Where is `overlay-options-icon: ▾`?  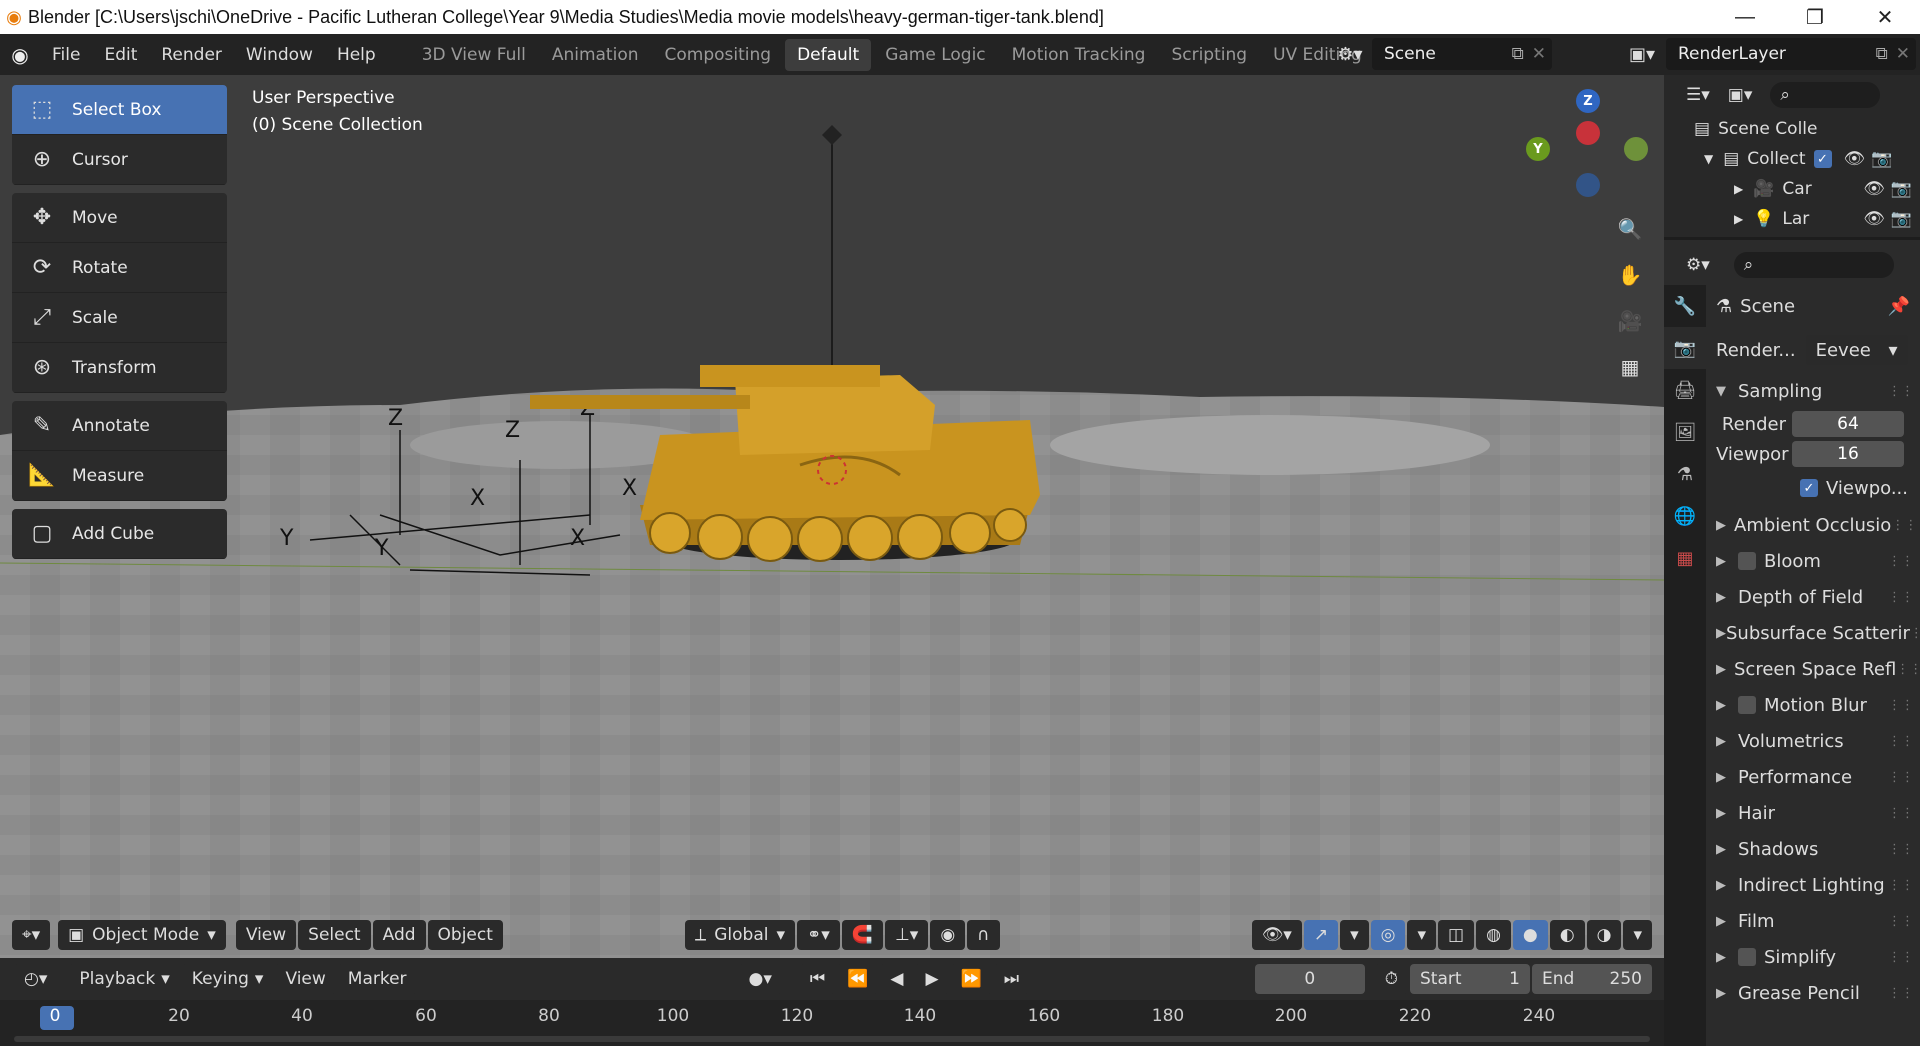 overlay-options-icon: ▾ is located at coordinates (1422, 935).